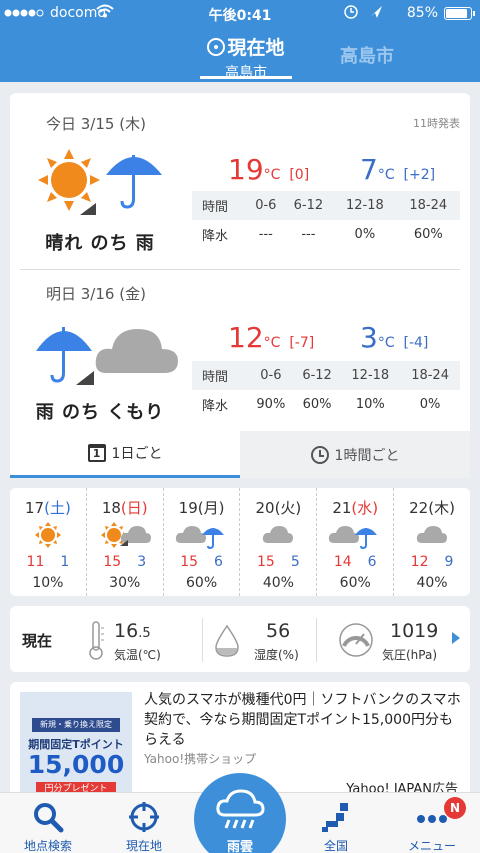  I want to click on tab-hourly: 1時間ごと, so click(355, 454).